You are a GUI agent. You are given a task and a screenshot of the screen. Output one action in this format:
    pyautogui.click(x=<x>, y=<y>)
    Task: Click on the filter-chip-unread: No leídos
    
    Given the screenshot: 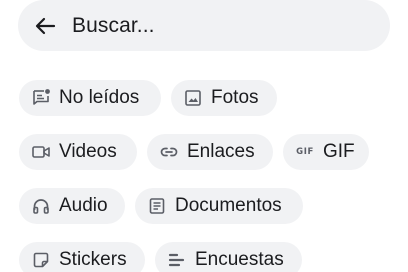 What is the action you would take?
    pyautogui.click(x=90, y=98)
    